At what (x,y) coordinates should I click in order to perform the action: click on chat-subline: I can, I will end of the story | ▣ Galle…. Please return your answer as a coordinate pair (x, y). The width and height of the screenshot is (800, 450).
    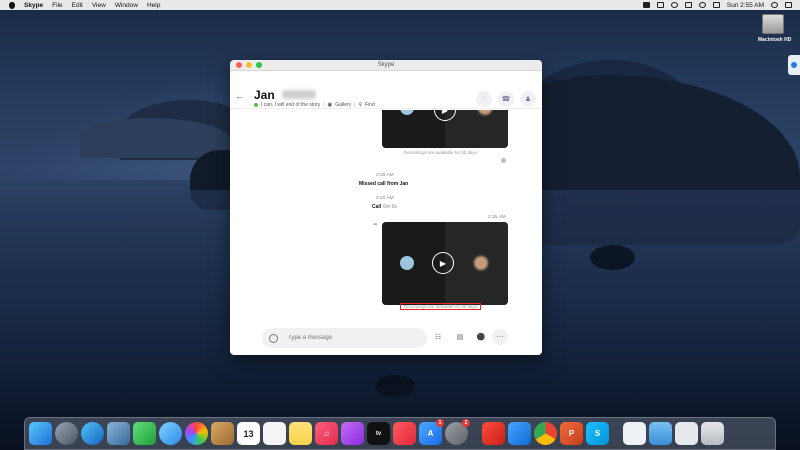
    Looking at the image, I should click on (314, 105).